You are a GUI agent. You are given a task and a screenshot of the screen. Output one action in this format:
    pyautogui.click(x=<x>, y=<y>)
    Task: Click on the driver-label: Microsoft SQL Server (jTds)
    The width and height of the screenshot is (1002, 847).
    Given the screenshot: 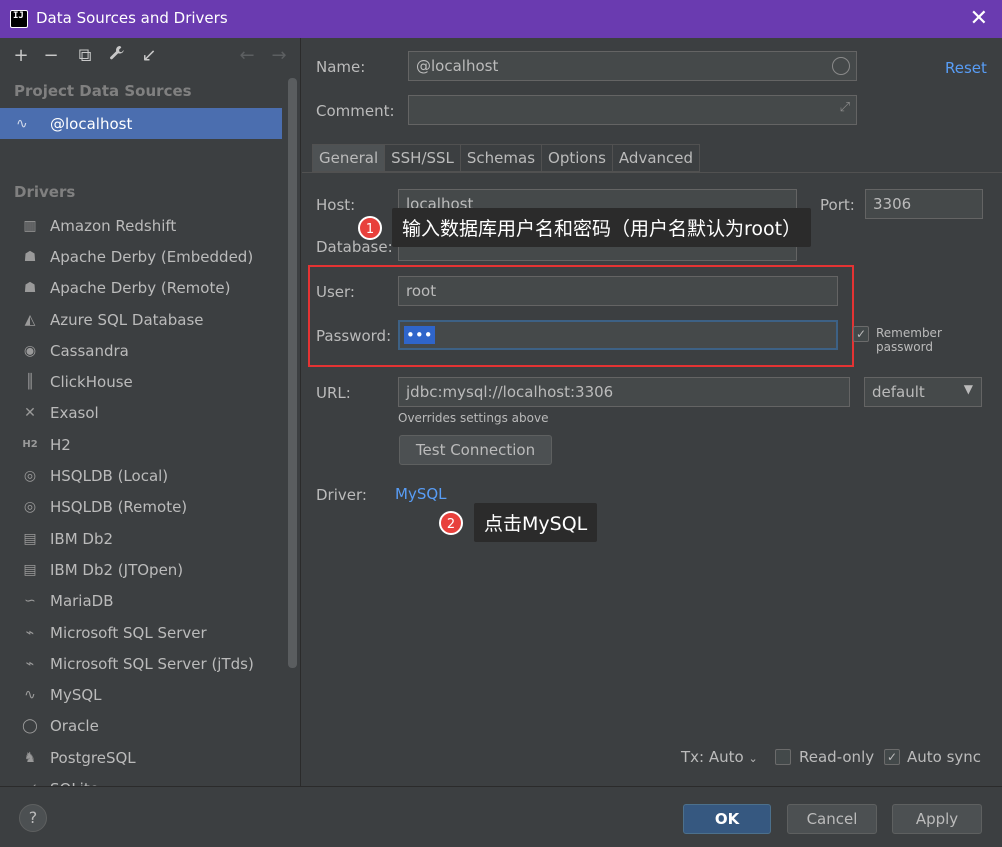 What is the action you would take?
    pyautogui.click(x=152, y=663)
    